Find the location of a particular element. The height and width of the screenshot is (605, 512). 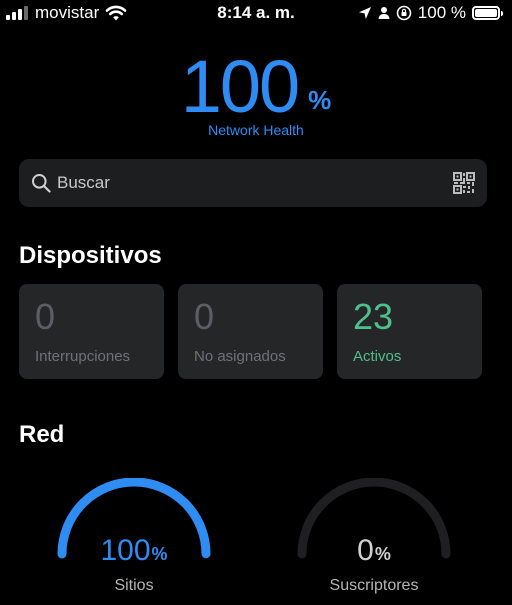

devices-title: Dispositivos is located at coordinates (90, 255).